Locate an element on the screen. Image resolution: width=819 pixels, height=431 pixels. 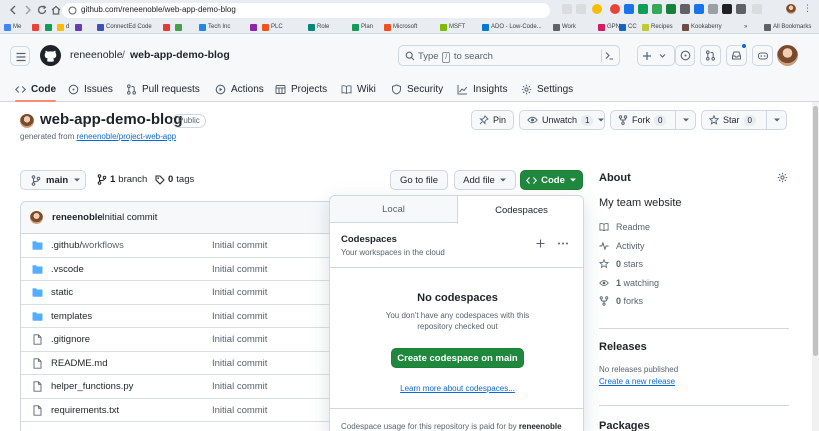
create-release-link: Create a new release is located at coordinates (637, 381).